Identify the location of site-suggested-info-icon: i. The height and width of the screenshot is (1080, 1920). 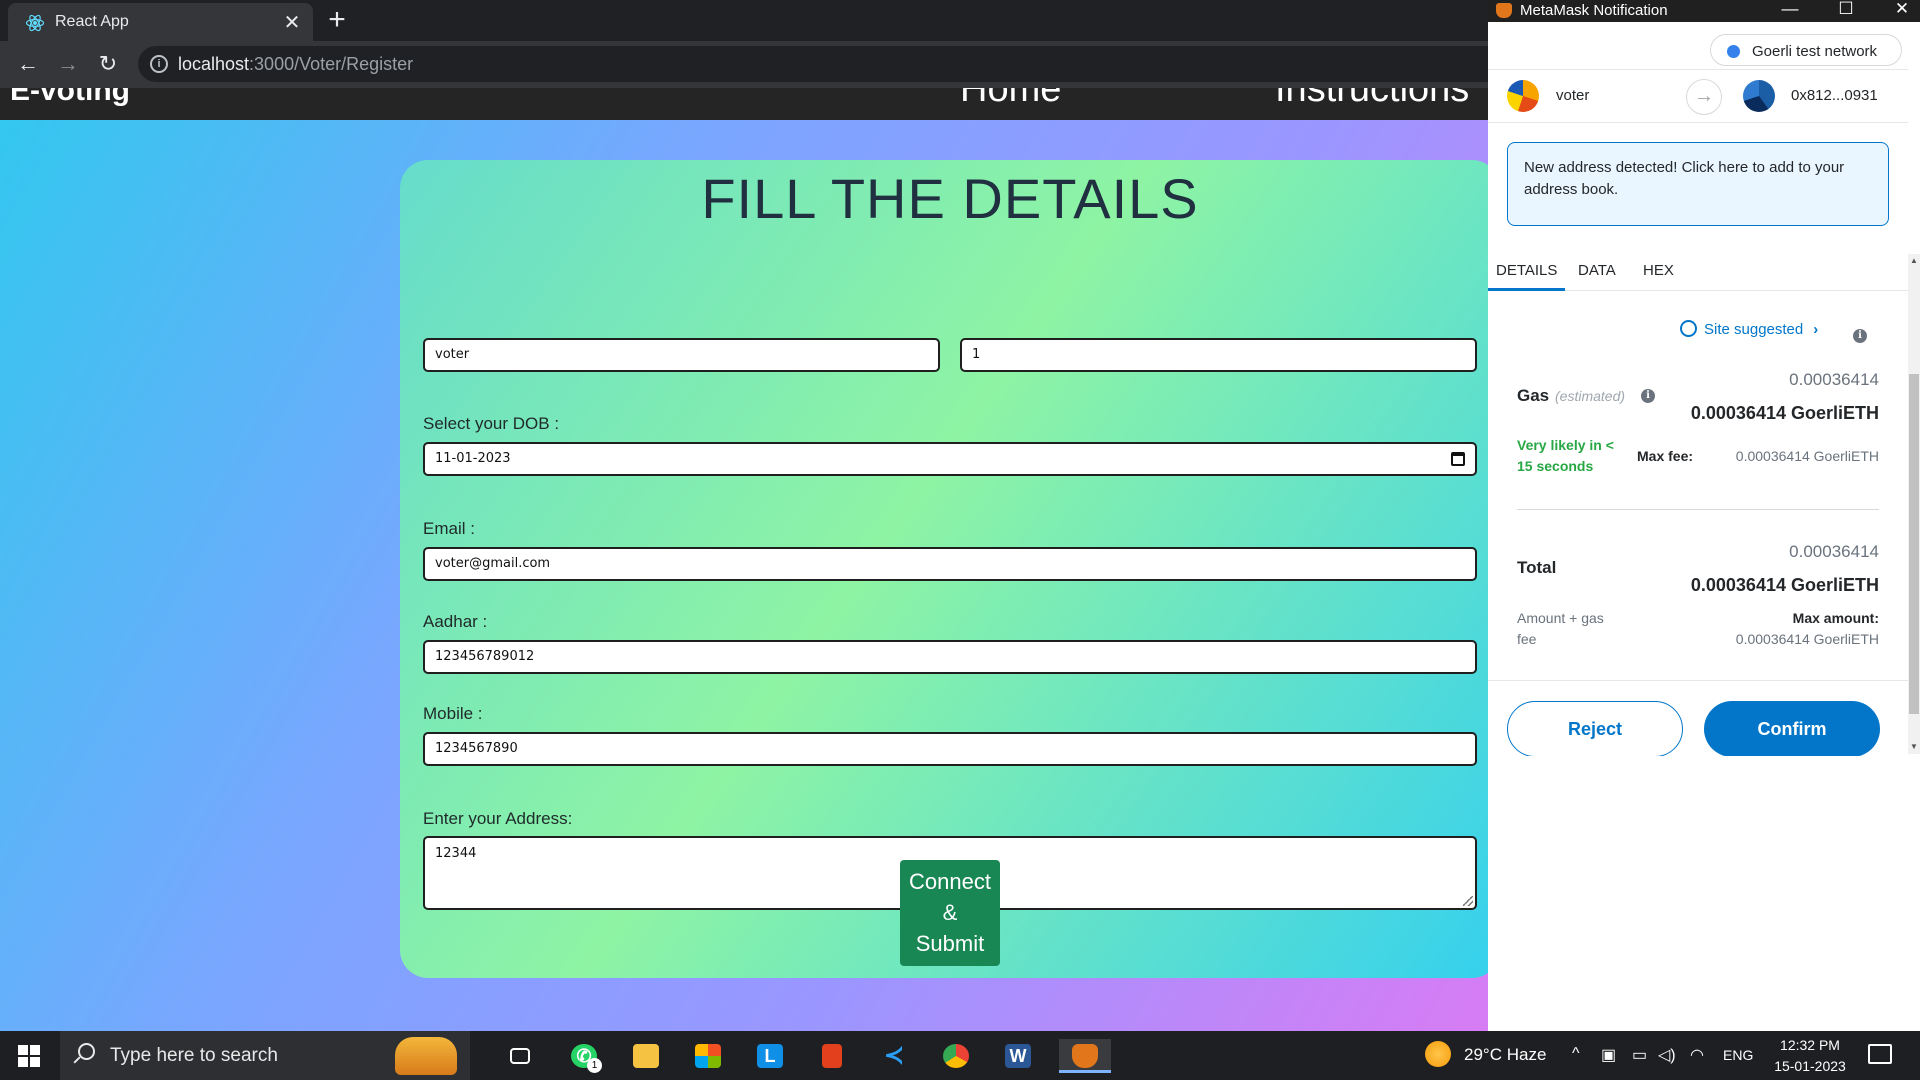
(1860, 336).